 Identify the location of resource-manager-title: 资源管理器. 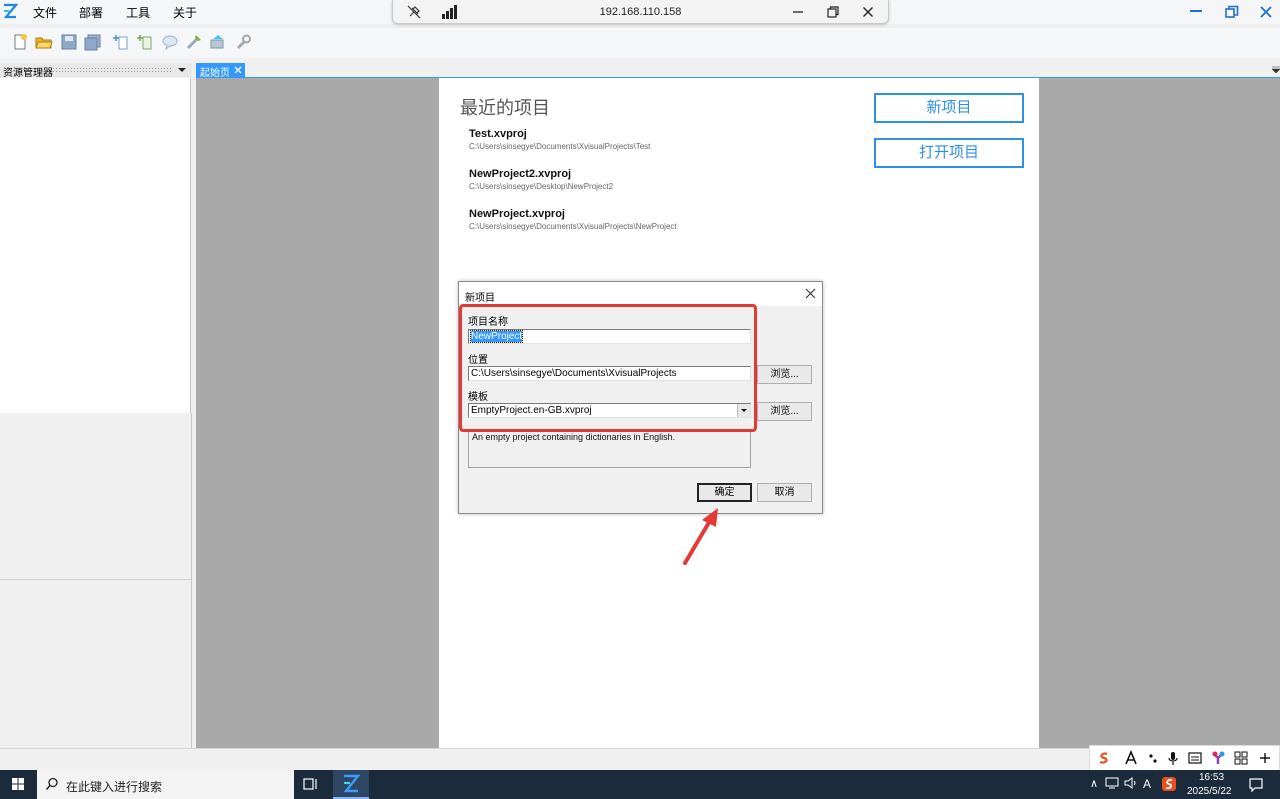
(28, 73).